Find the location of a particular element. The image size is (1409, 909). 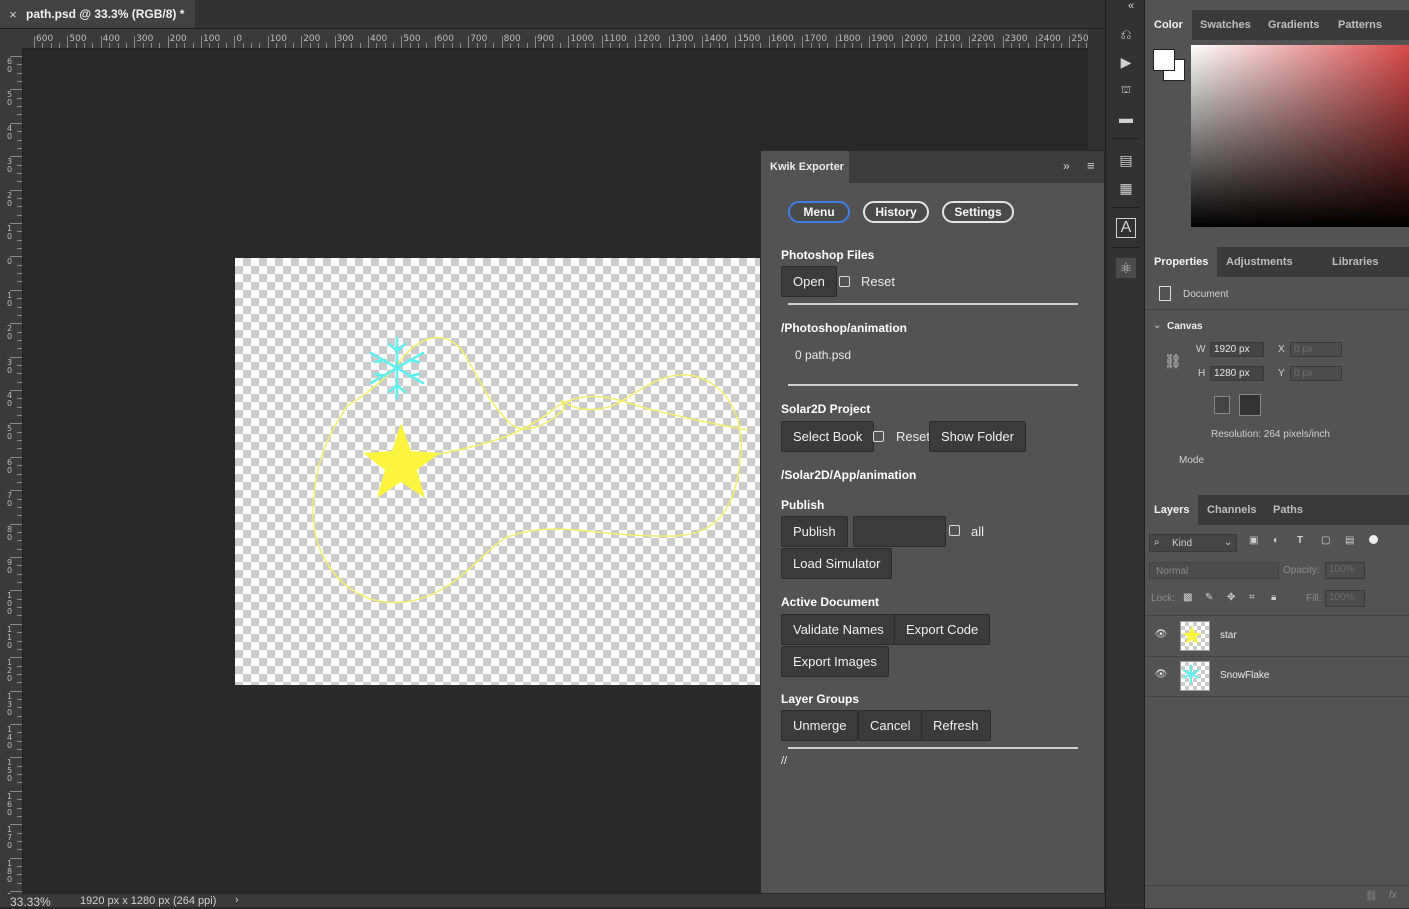

comment-icon: ▬ is located at coordinates (1126, 118).